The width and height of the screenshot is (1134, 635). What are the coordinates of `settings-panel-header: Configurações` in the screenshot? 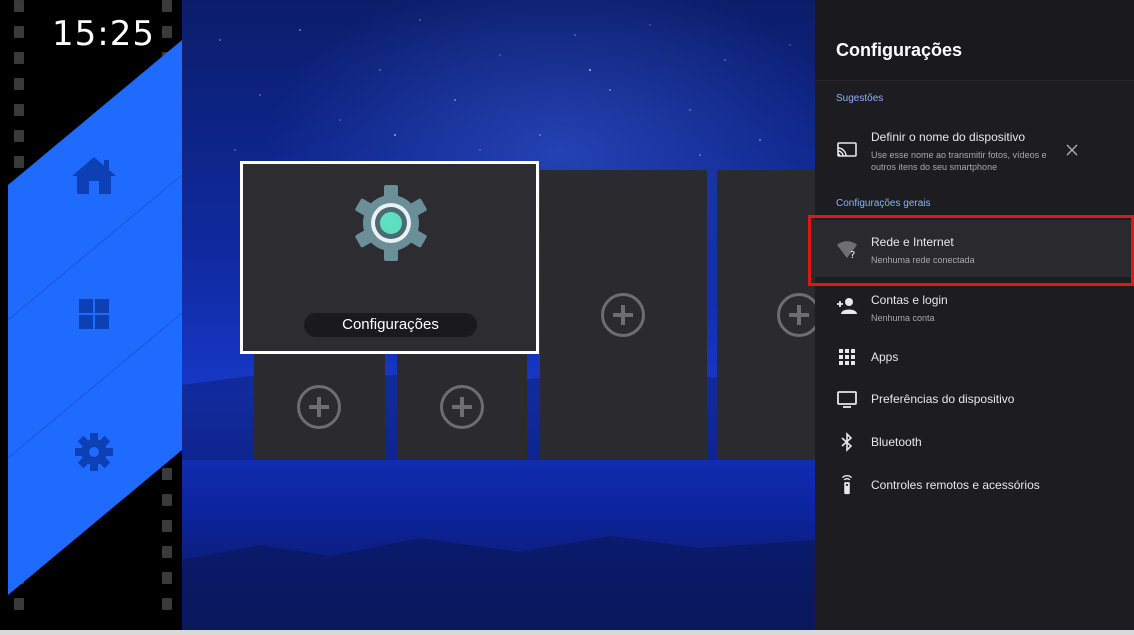 It's located at (974, 40).